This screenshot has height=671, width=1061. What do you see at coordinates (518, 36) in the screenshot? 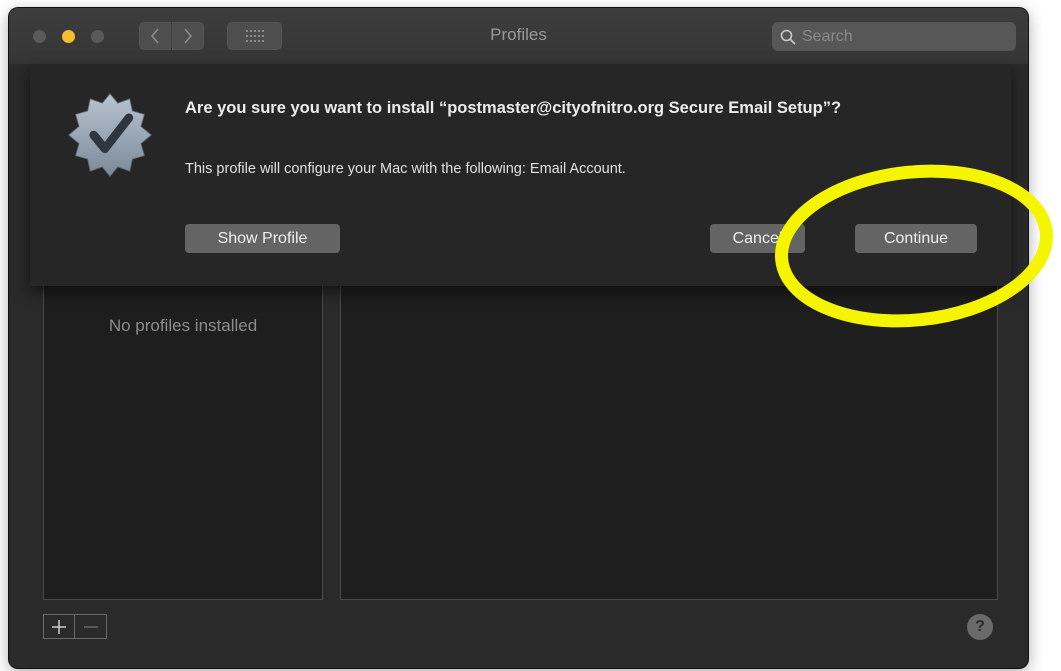
I see `title-bar: Profiles Search` at bounding box center [518, 36].